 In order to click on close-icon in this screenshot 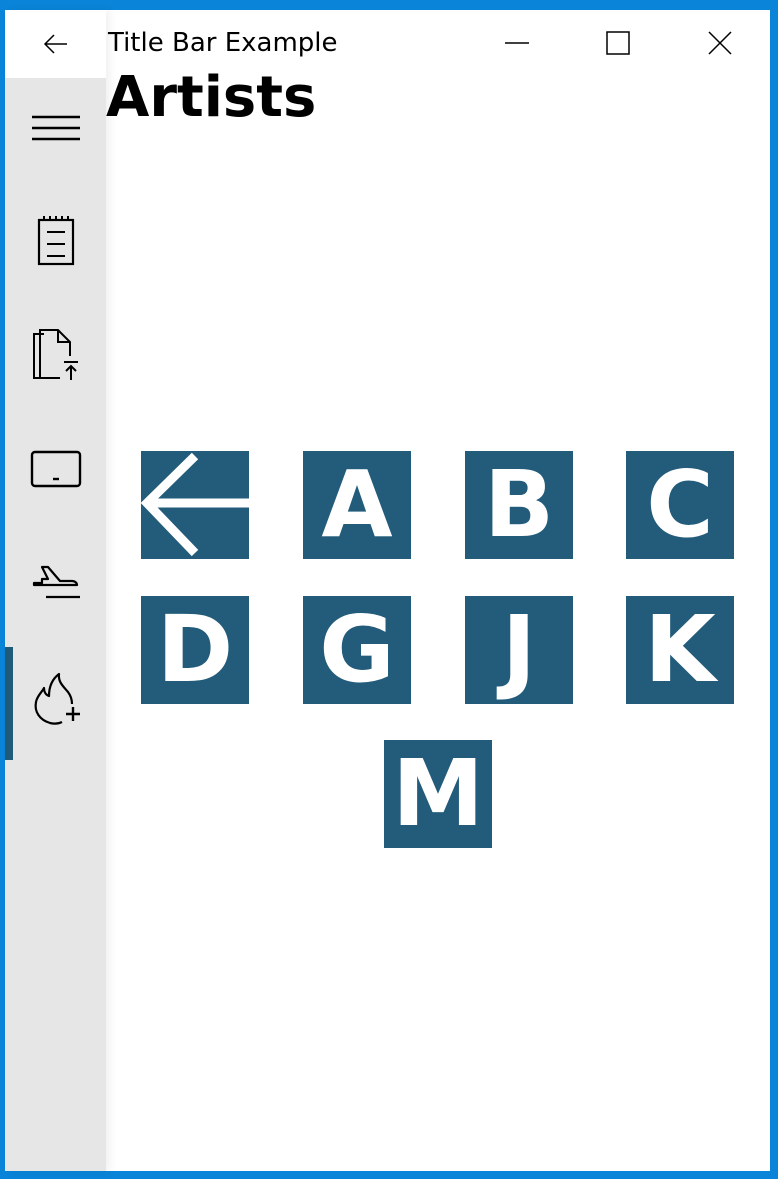, I will do `click(720, 43)`.